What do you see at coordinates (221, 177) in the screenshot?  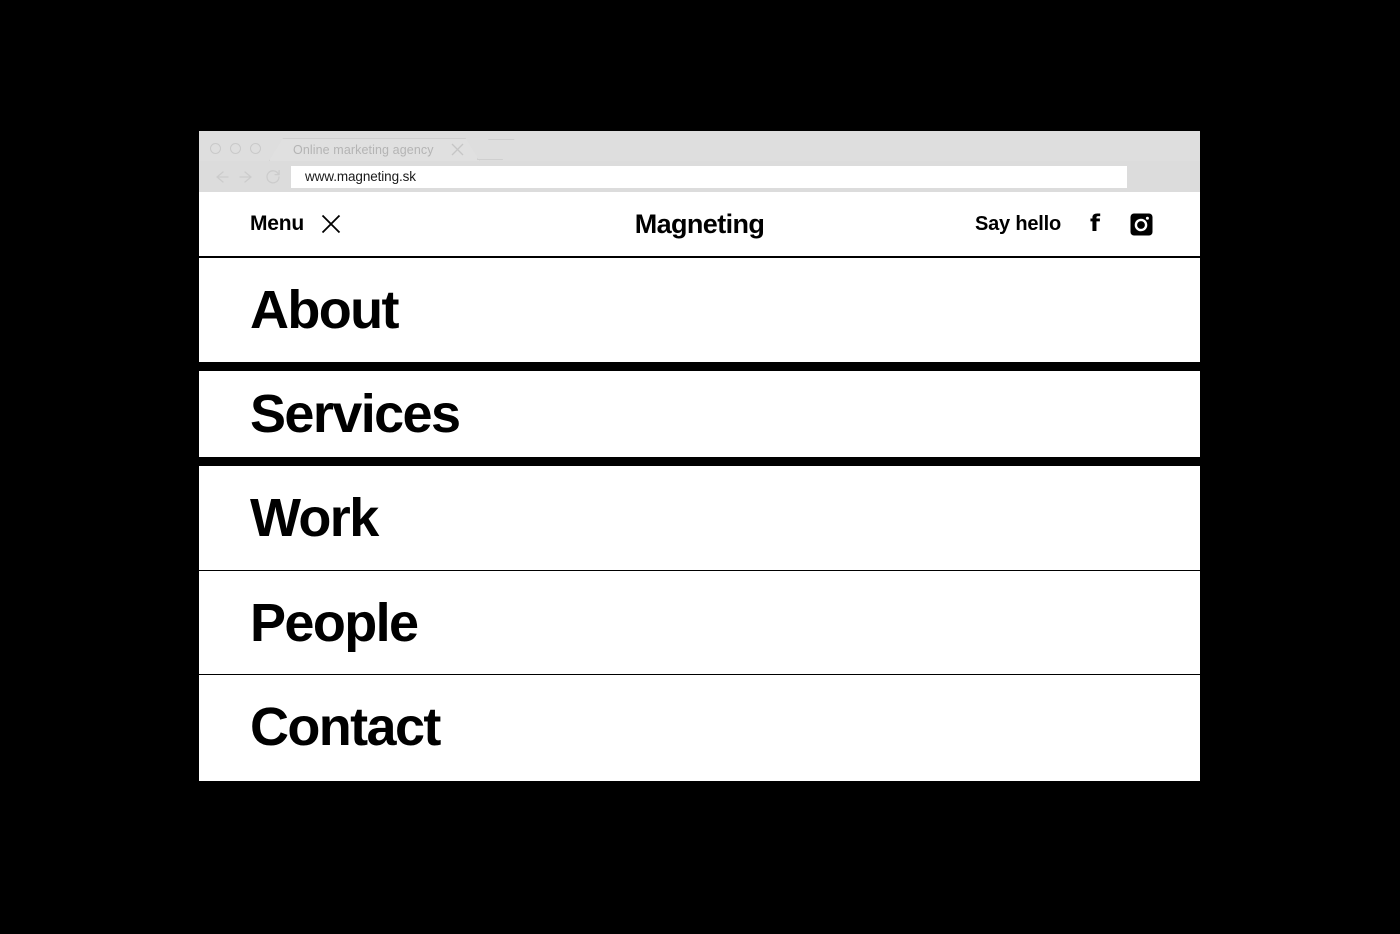 I see `back-arrow-icon` at bounding box center [221, 177].